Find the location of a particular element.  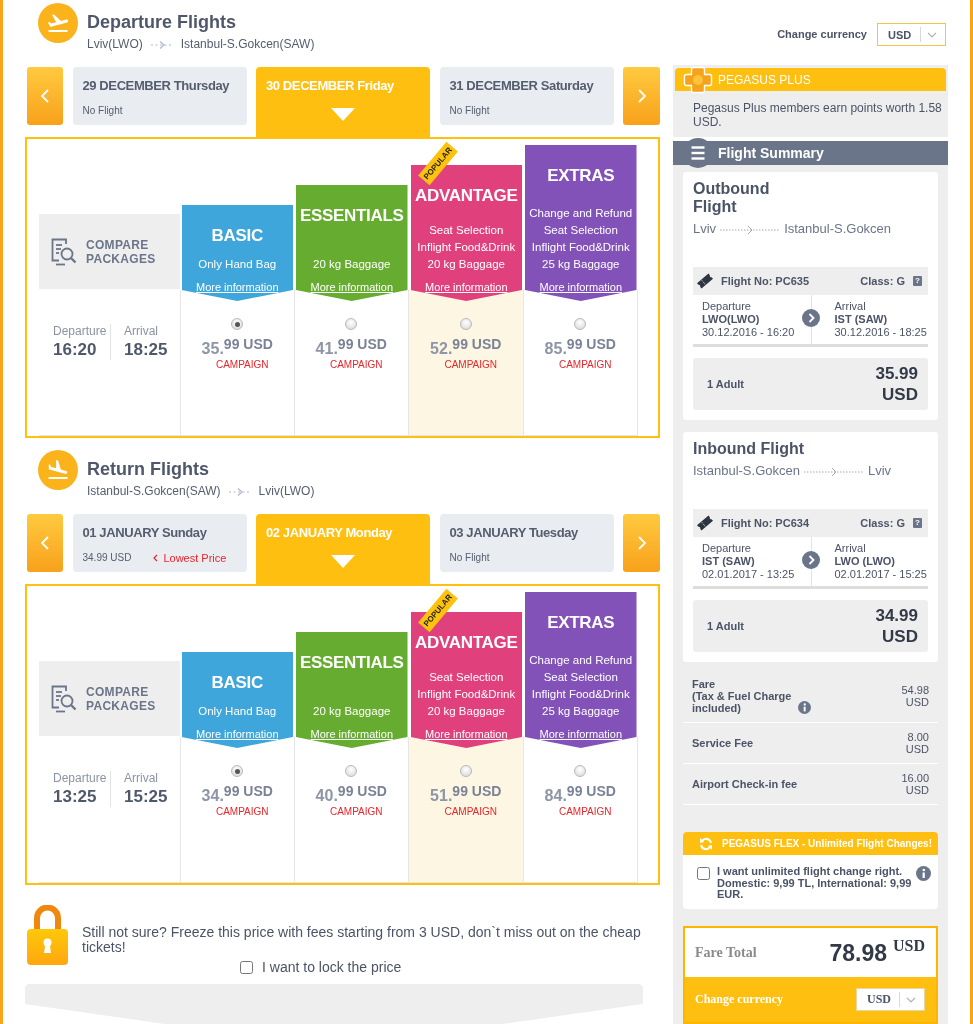

package-price: 52.$^{99 USD}$ is located at coordinates (466, 349).